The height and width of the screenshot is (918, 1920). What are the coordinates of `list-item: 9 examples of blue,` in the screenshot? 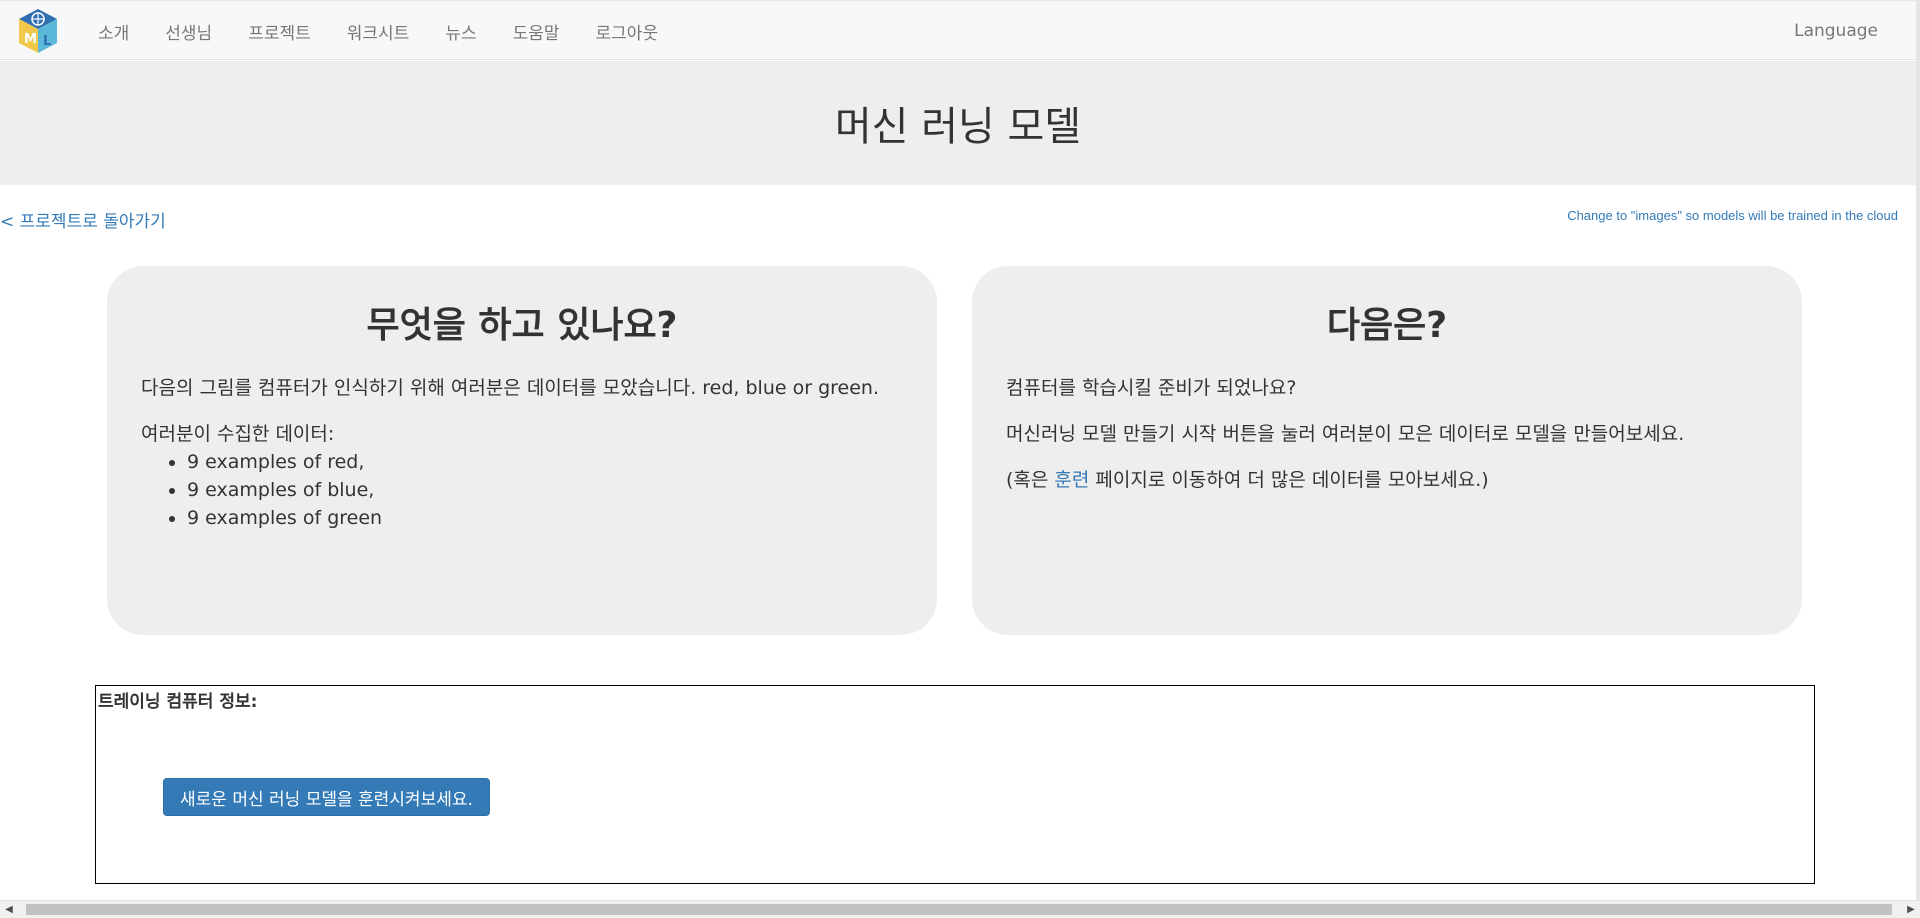 It's located at (545, 490).